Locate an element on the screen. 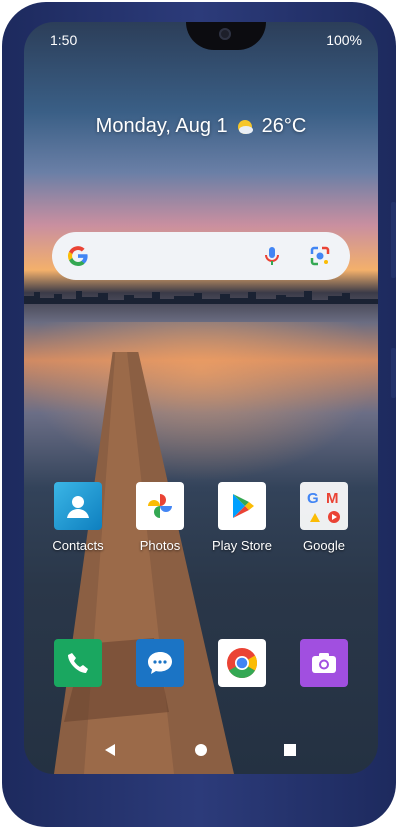 This screenshot has width=400, height=829. play-store-icon is located at coordinates (242, 506).